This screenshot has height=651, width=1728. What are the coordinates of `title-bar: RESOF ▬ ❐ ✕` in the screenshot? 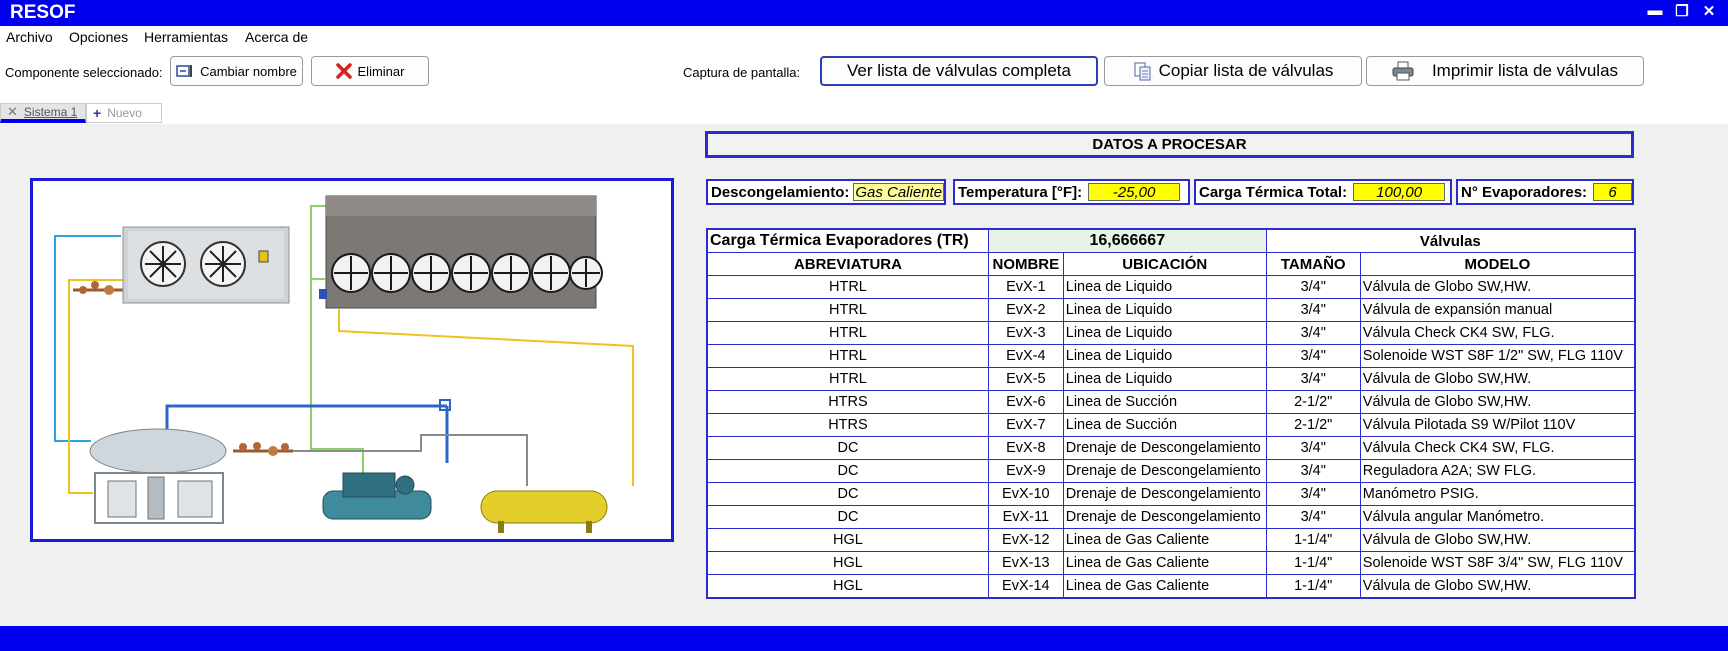 It's located at (864, 13).